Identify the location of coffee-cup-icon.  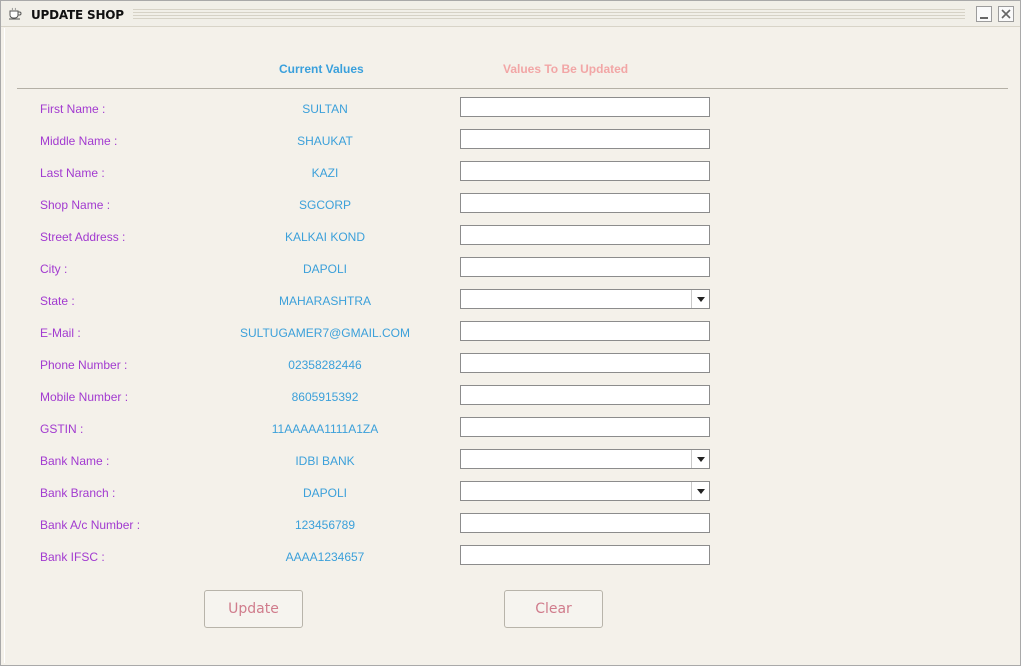
(15, 13).